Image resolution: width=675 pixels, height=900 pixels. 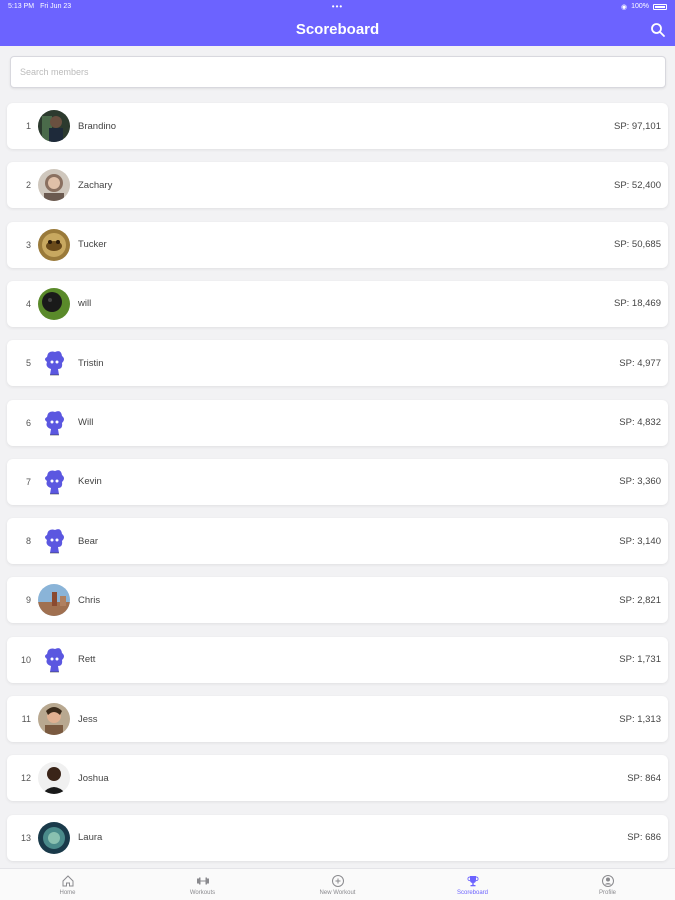 What do you see at coordinates (87, 660) in the screenshot?
I see `member-name: Rett` at bounding box center [87, 660].